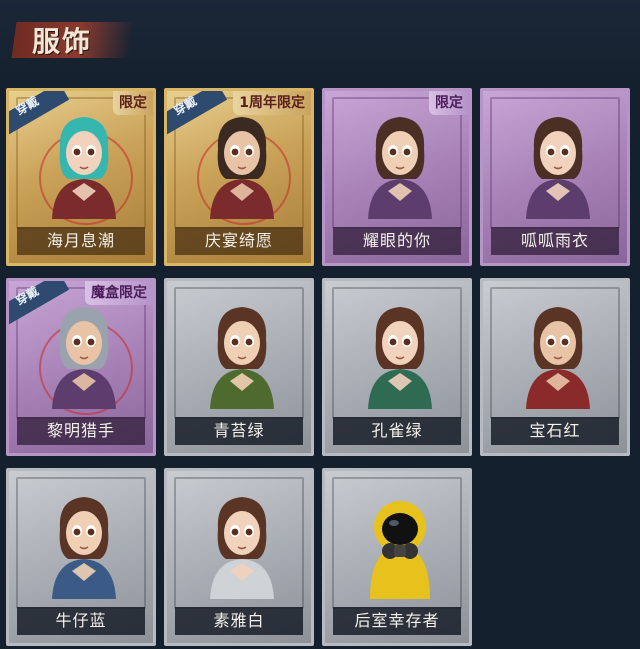  I want to click on costume-name: 素雅白, so click(239, 621).